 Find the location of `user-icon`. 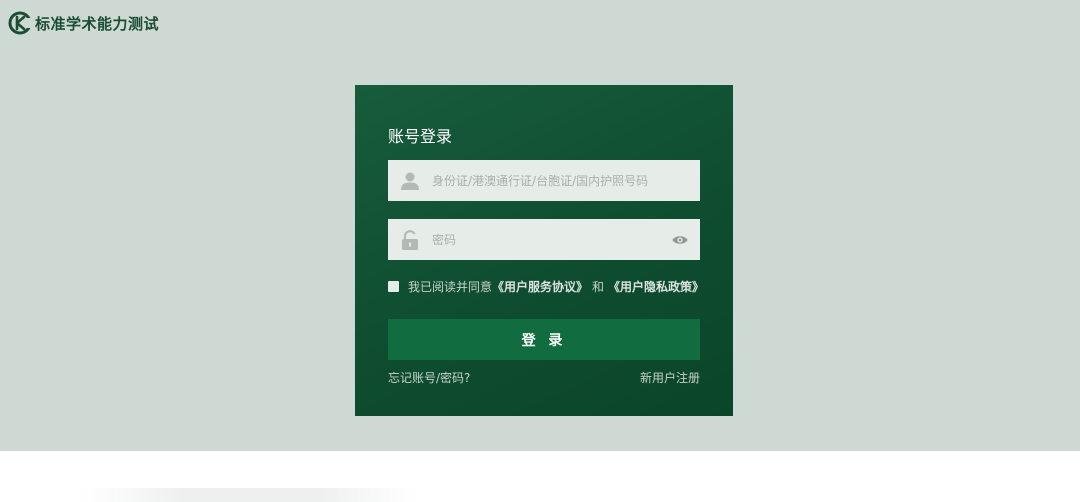

user-icon is located at coordinates (410, 181).